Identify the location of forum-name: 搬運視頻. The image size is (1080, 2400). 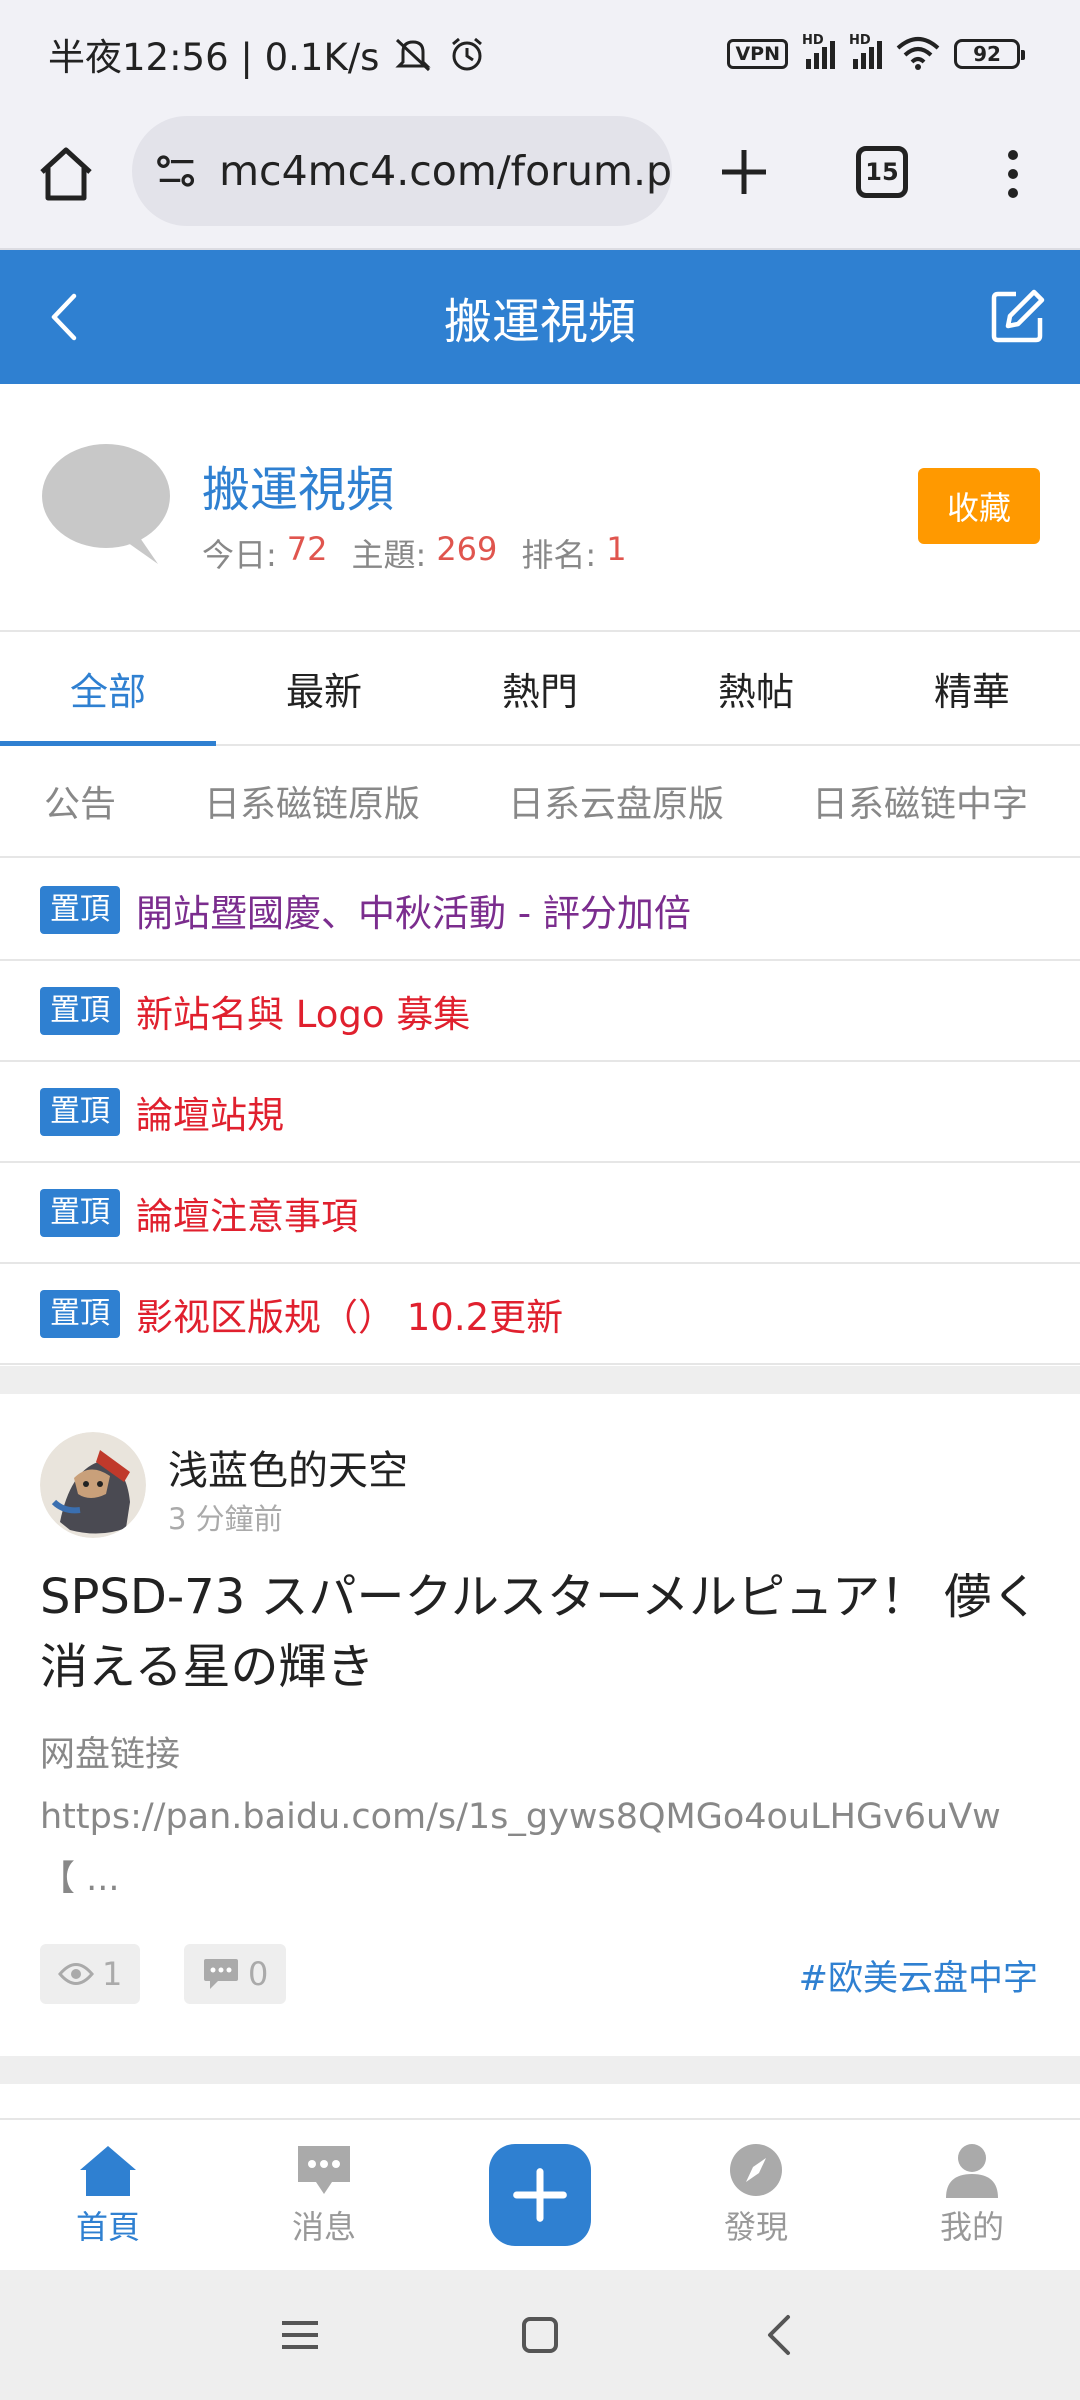
(298, 485).